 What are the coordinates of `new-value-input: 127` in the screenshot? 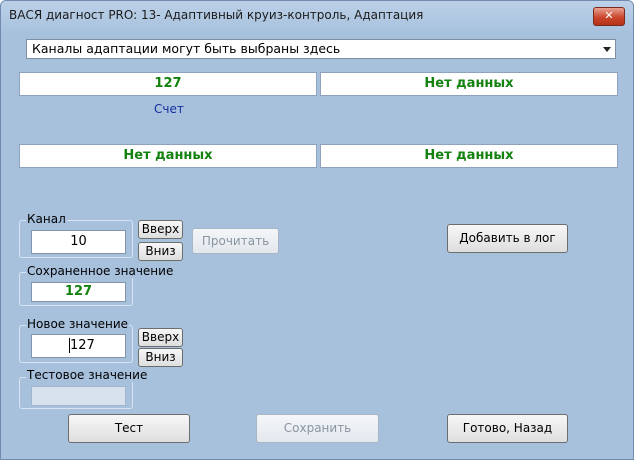 It's located at (78, 346).